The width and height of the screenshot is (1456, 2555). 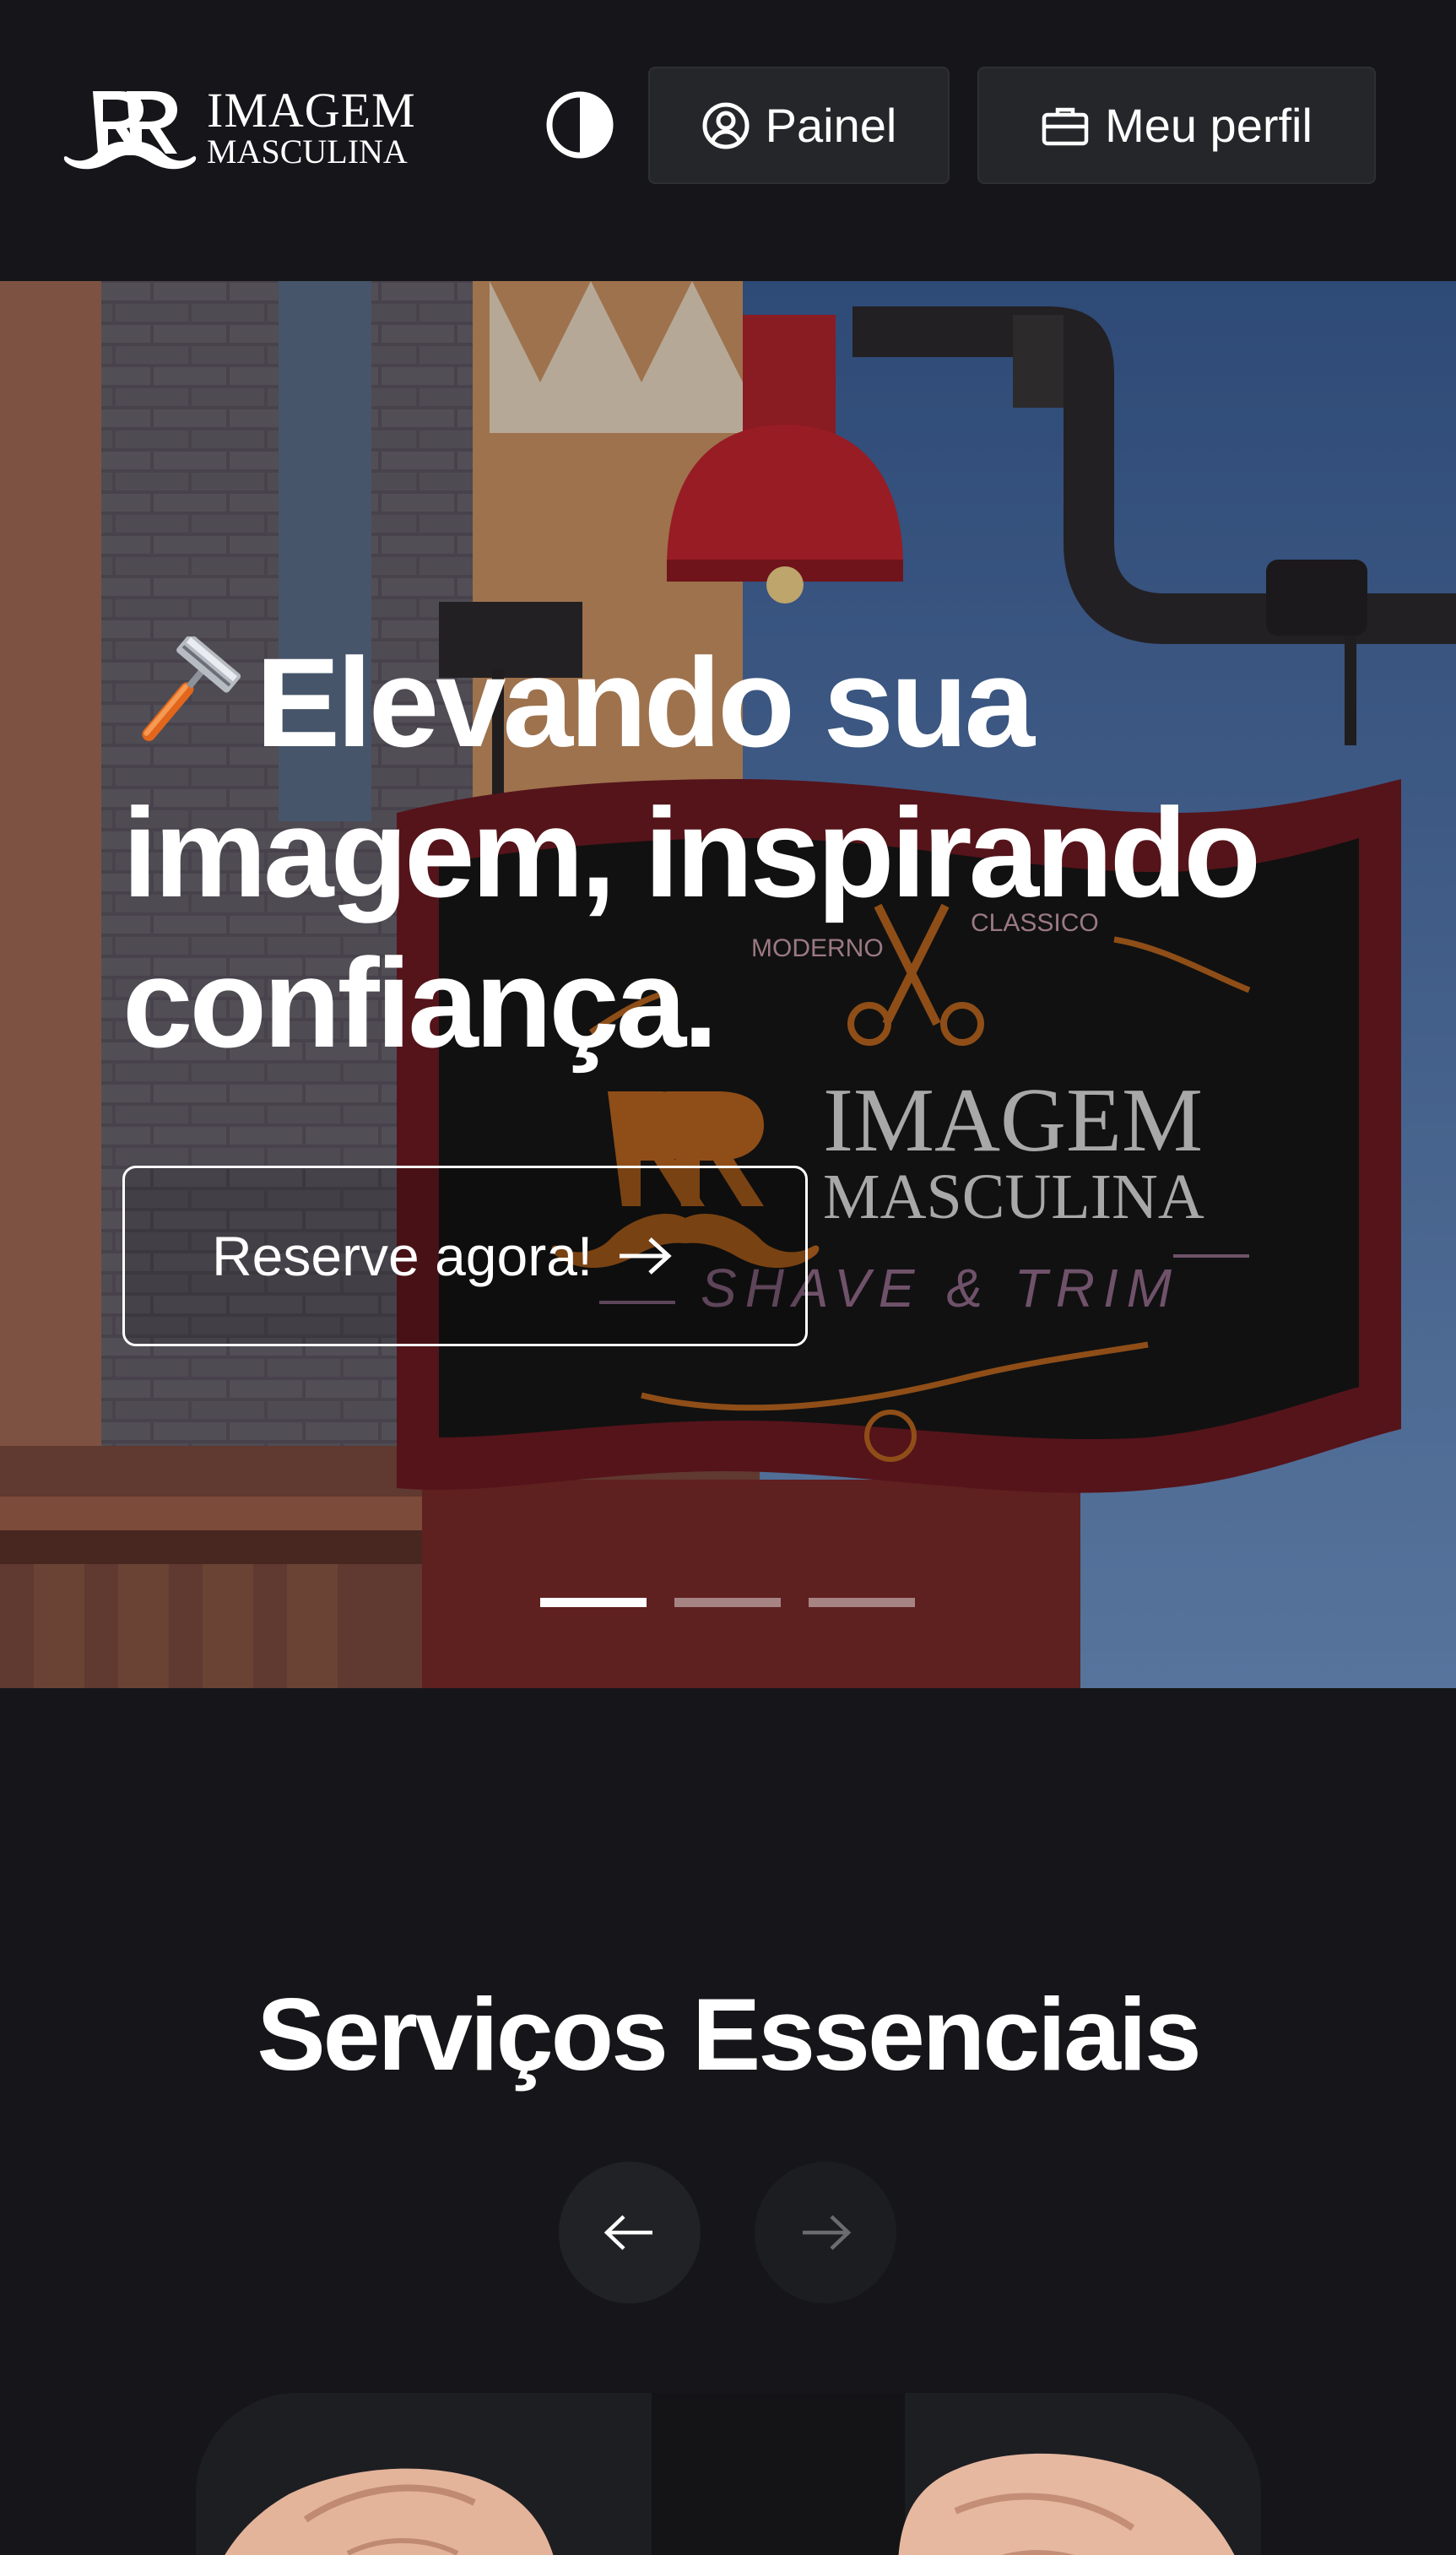 I want to click on arrow-left-icon, so click(x=628, y=2233).